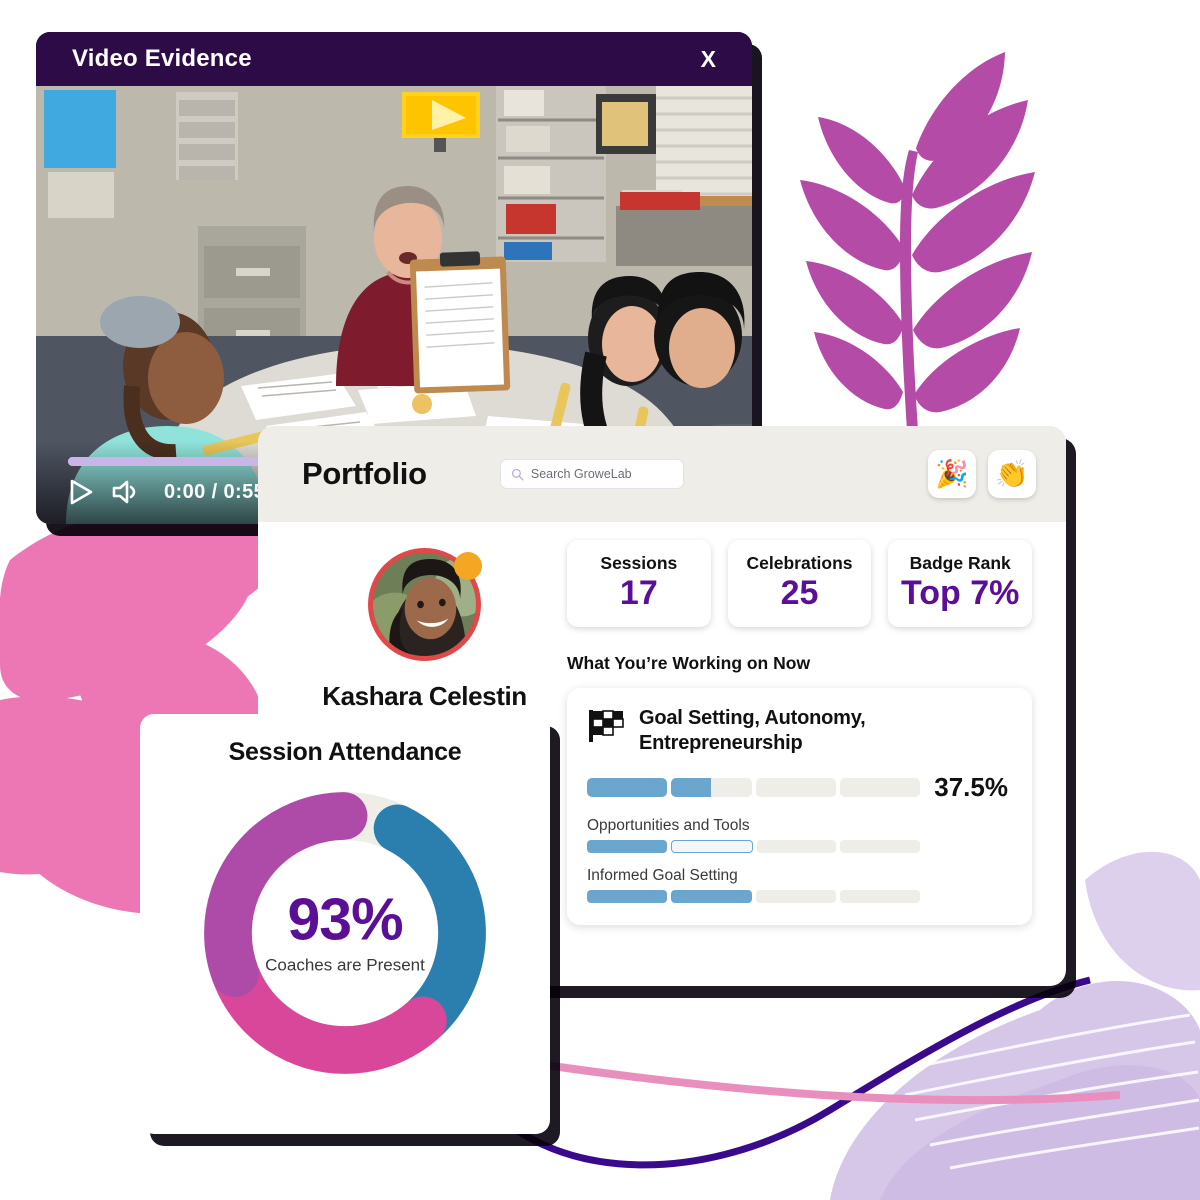 Image resolution: width=1200 pixels, height=1200 pixels. What do you see at coordinates (460, 322) in the screenshot?
I see `clipboard` at bounding box center [460, 322].